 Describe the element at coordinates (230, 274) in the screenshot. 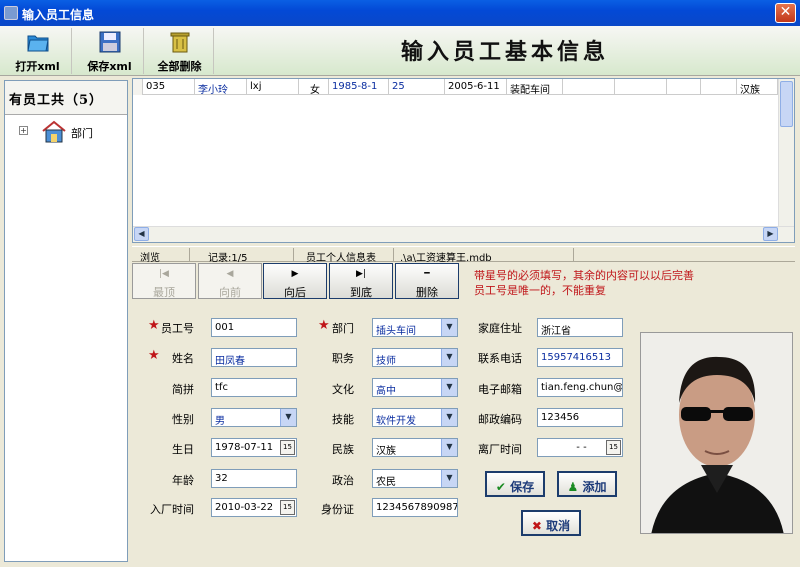

I see `previous-icon: ◀` at that location.